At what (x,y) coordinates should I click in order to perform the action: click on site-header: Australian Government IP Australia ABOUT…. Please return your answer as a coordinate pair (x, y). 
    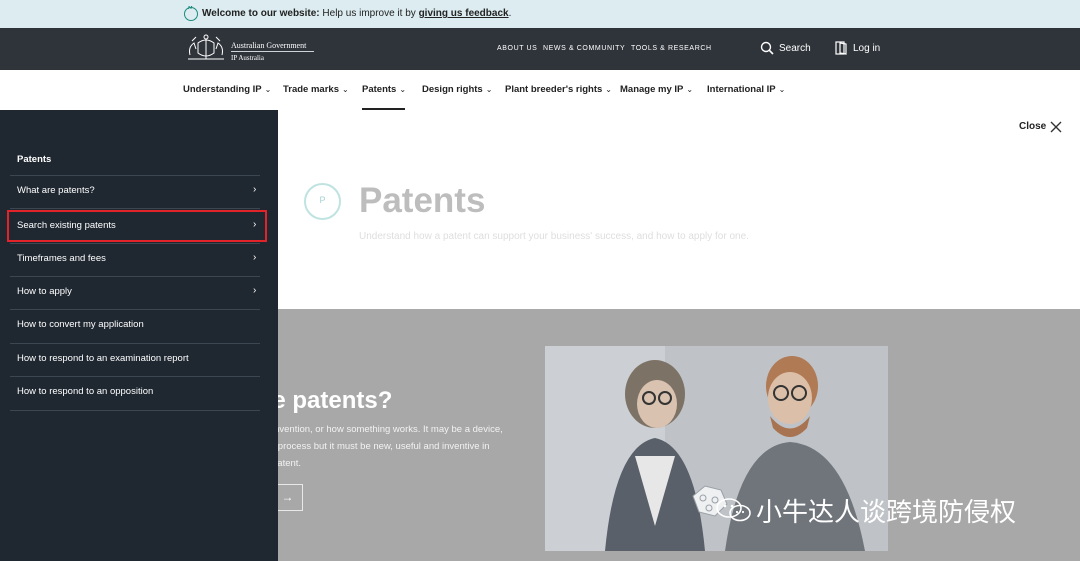
    Looking at the image, I should click on (540, 49).